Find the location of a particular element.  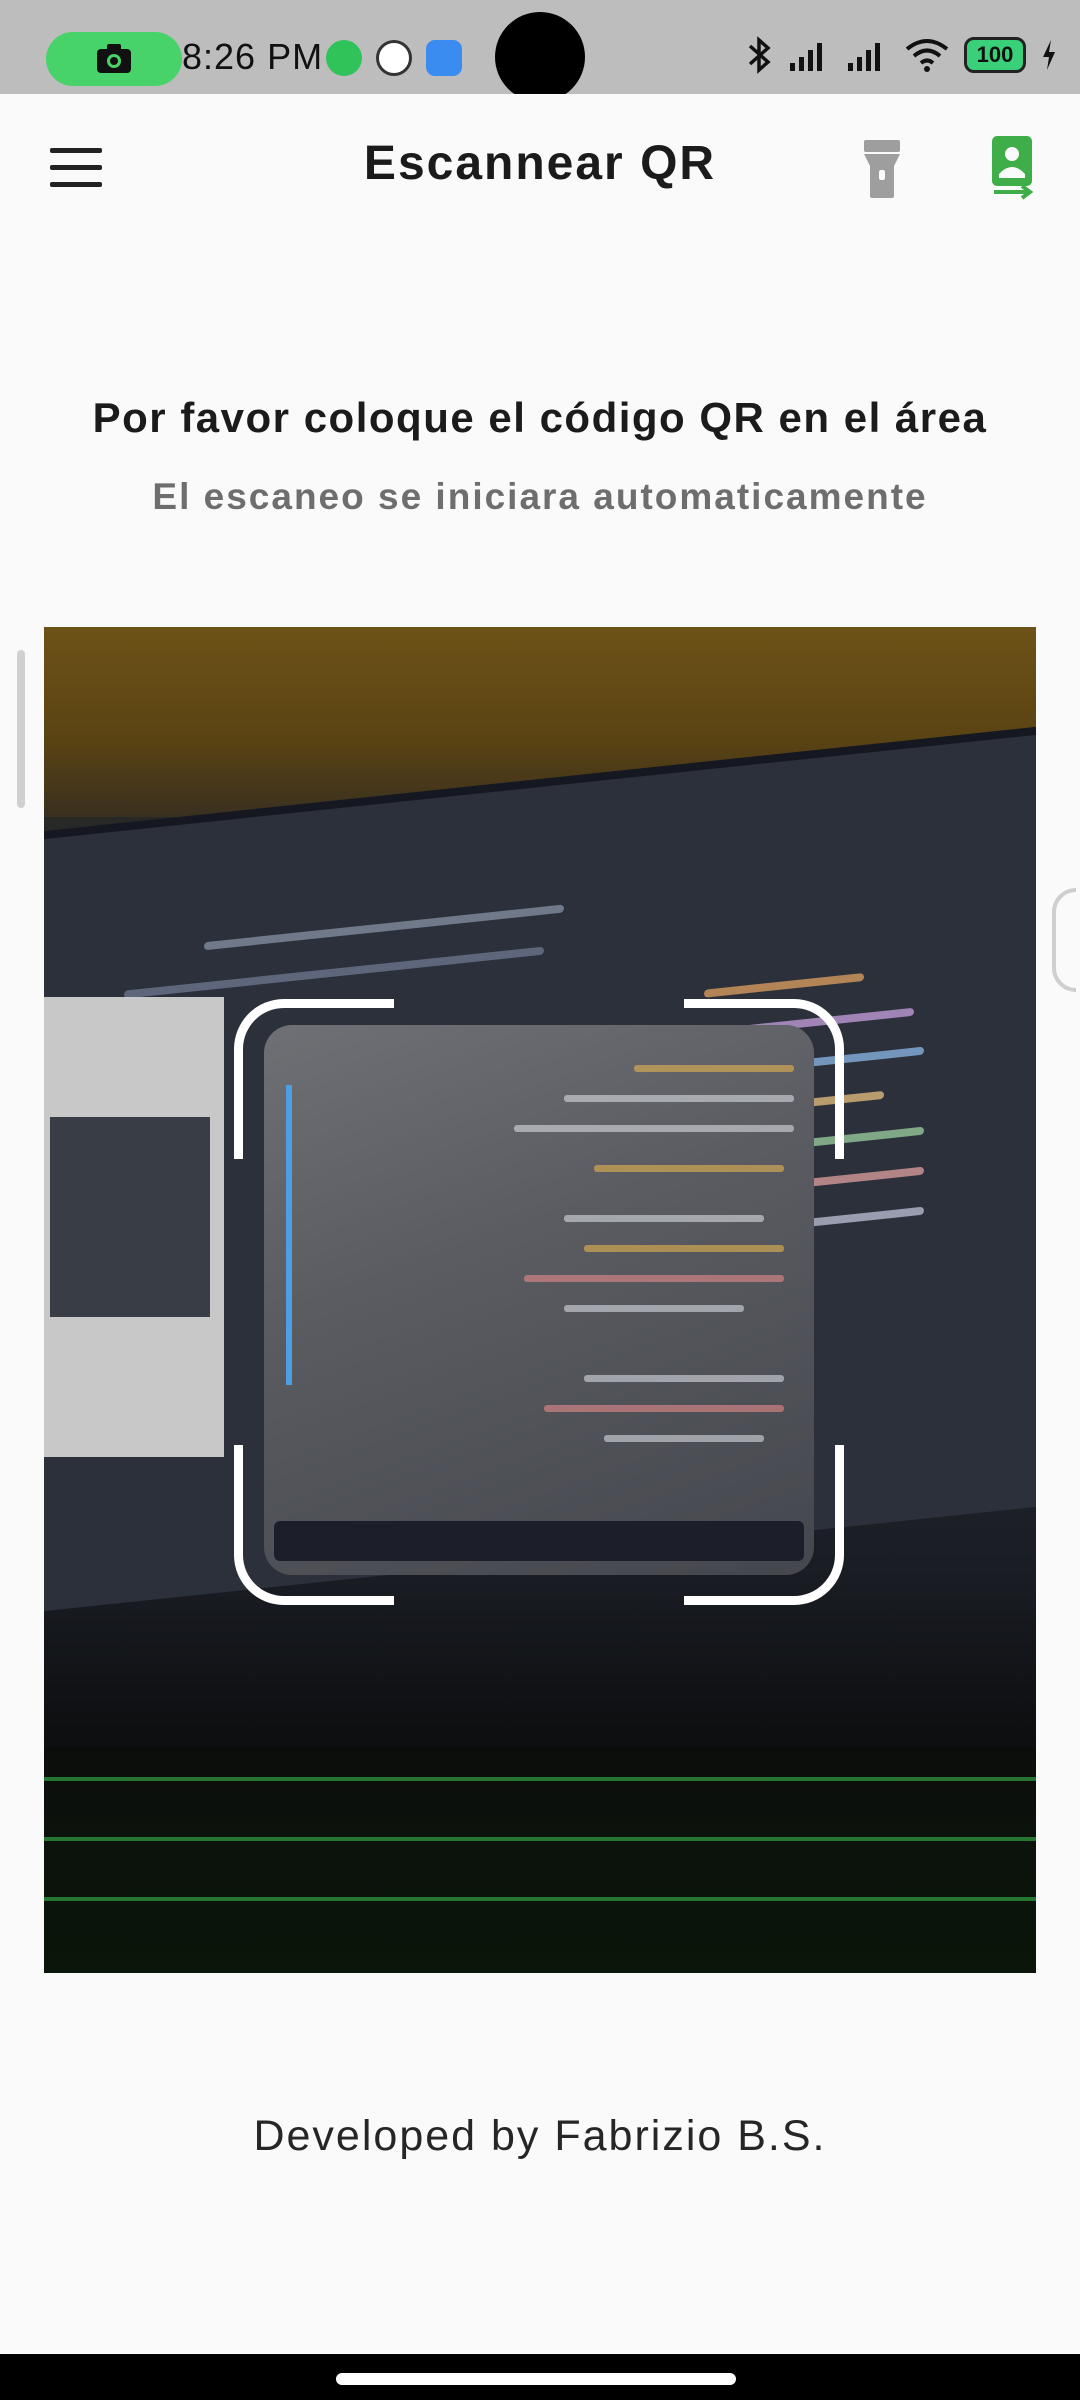

status-time: 8:26 PM is located at coordinates (253, 56).